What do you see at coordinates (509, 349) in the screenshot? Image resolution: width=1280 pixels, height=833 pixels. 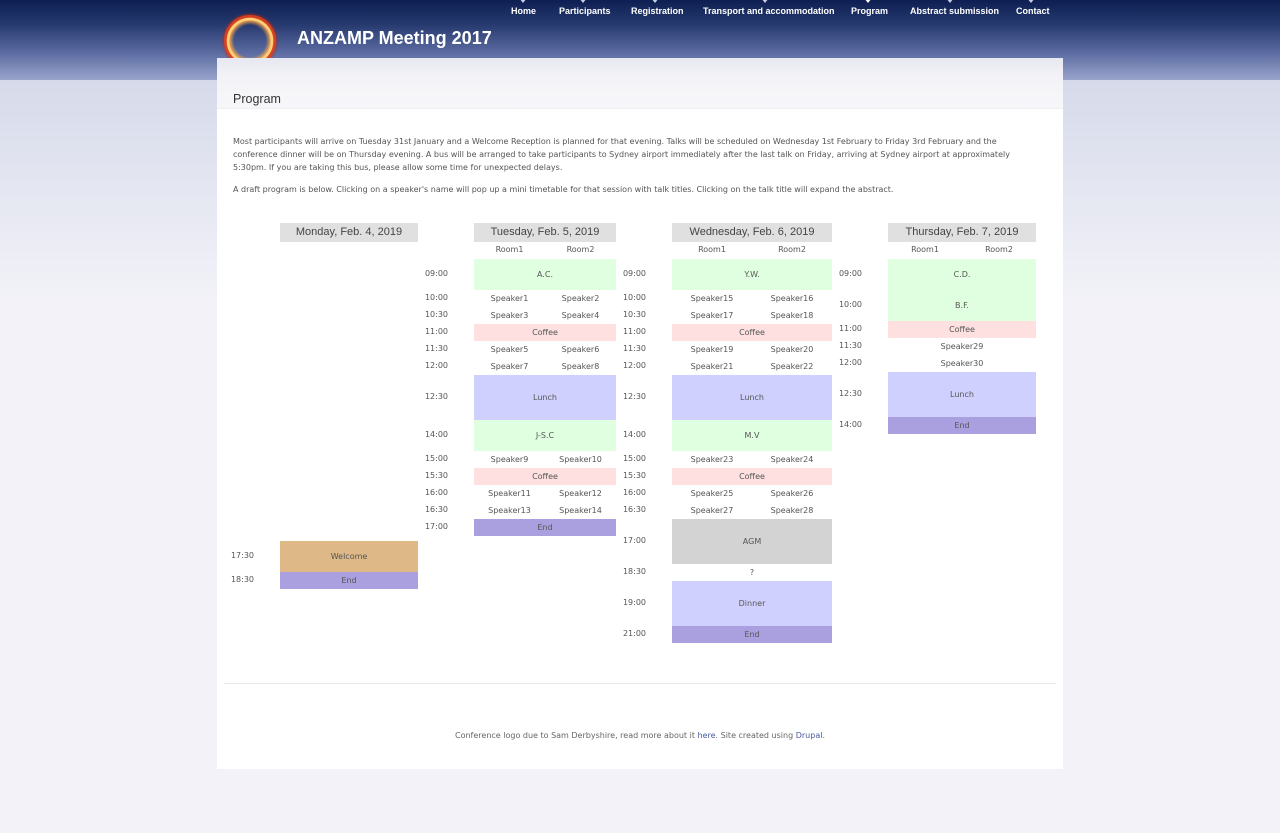 I see `speaker-slot: Speaker5` at bounding box center [509, 349].